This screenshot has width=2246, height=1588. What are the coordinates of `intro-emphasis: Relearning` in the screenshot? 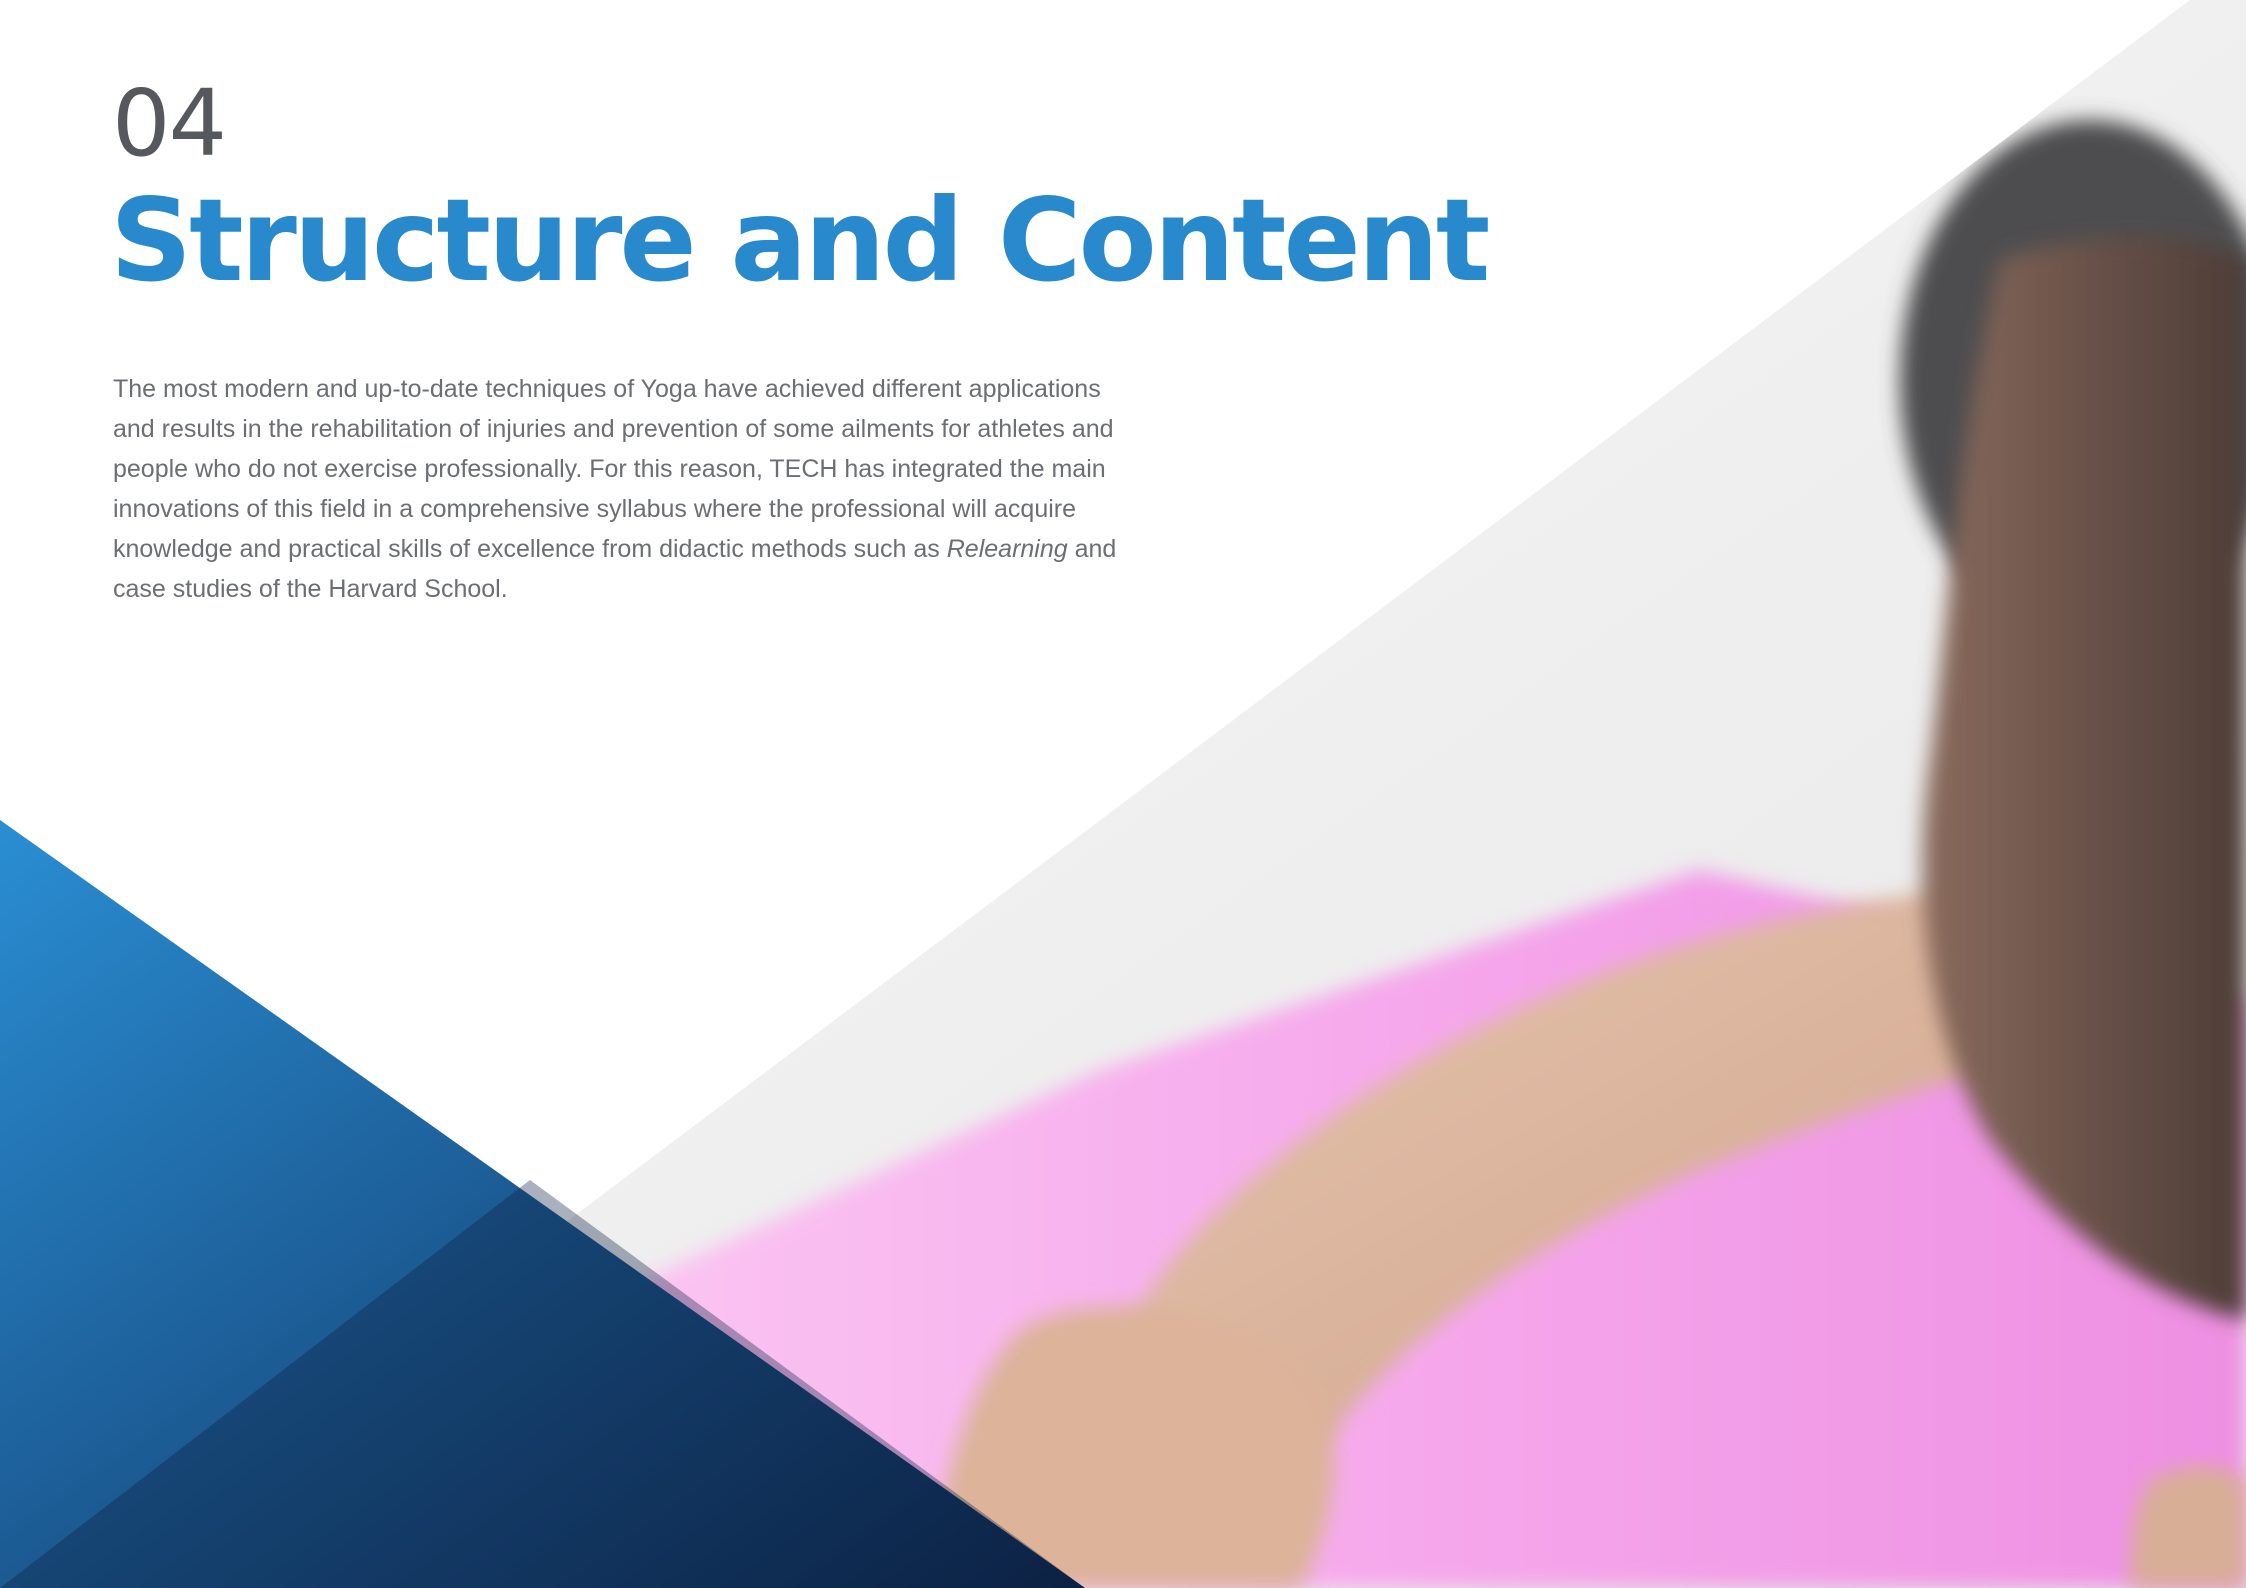 It's located at (1007, 549).